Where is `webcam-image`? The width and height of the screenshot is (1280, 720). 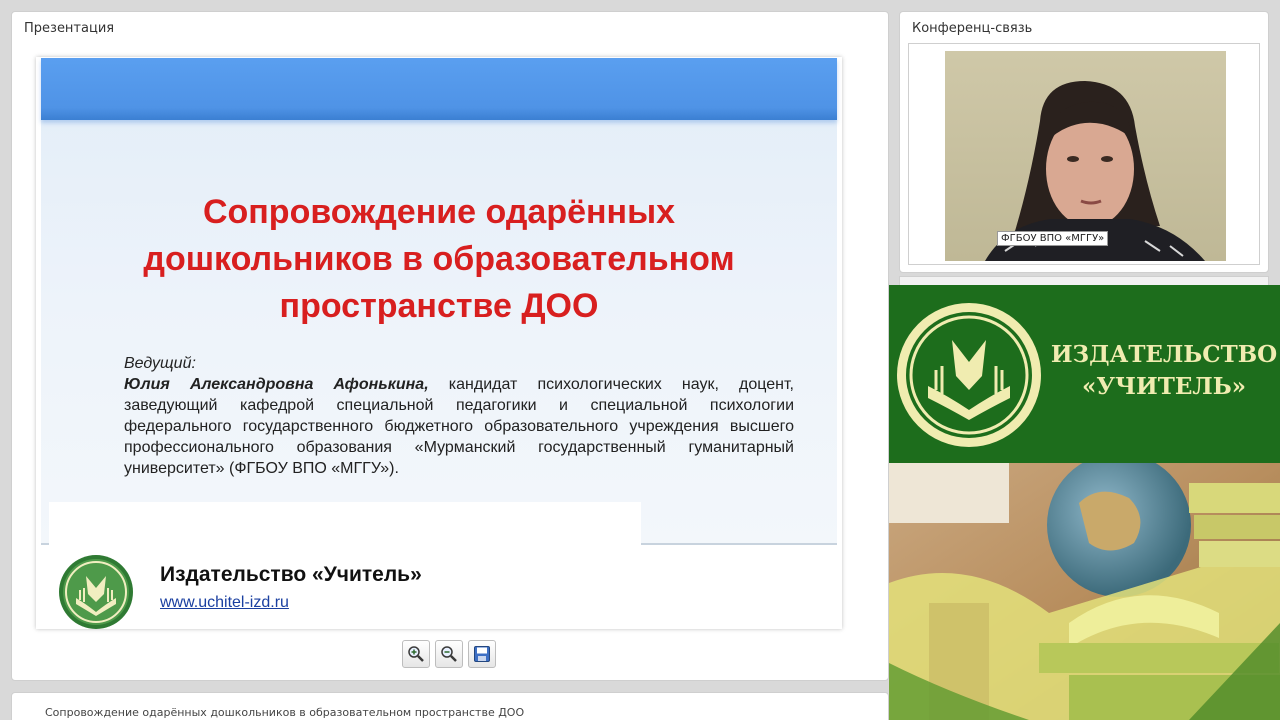 webcam-image is located at coordinates (1085, 156).